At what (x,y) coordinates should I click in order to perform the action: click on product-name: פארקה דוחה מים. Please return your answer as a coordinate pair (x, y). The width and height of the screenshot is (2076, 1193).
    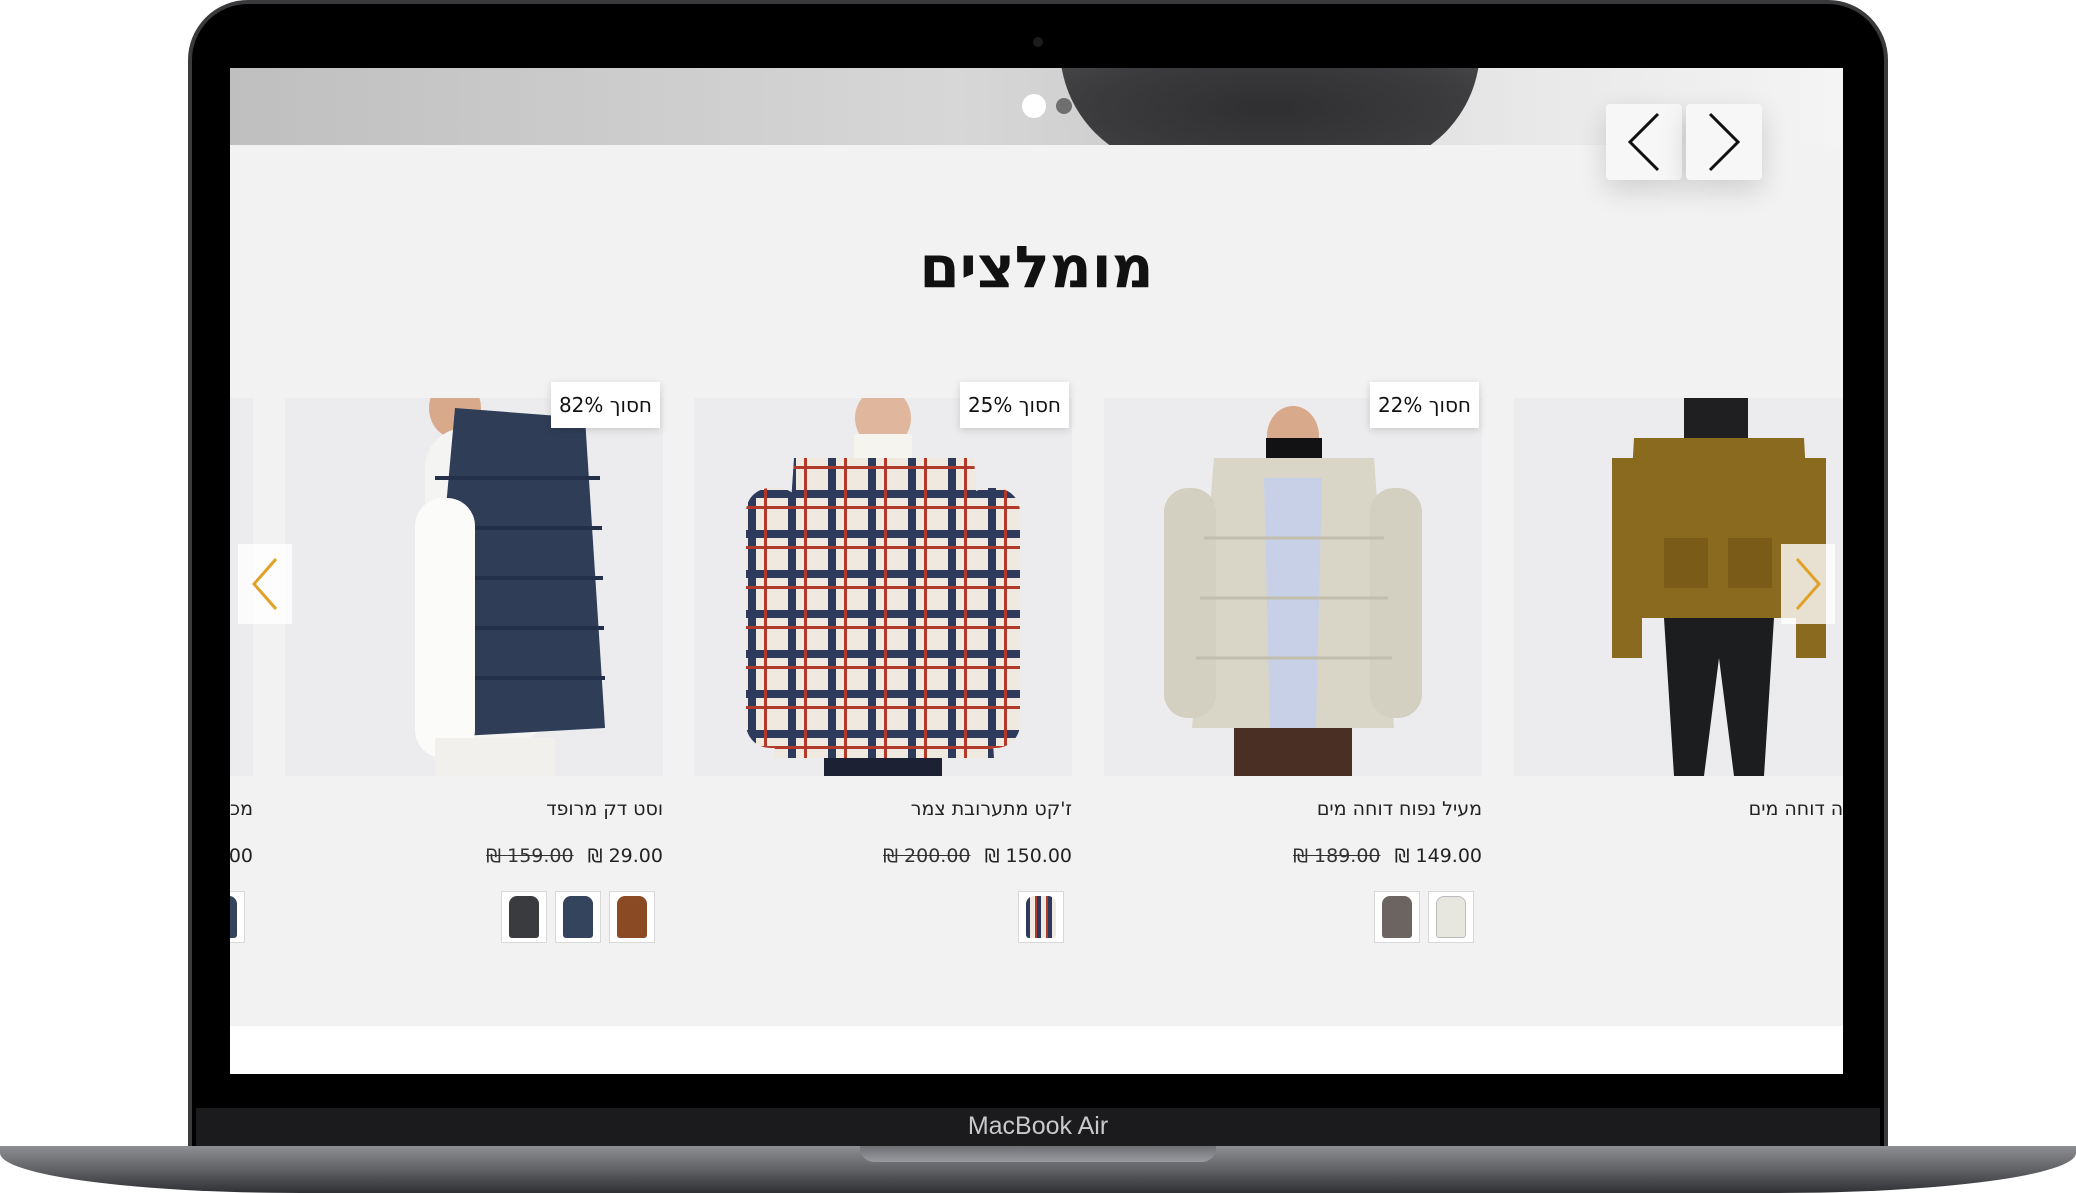
    Looking at the image, I should click on (1678, 809).